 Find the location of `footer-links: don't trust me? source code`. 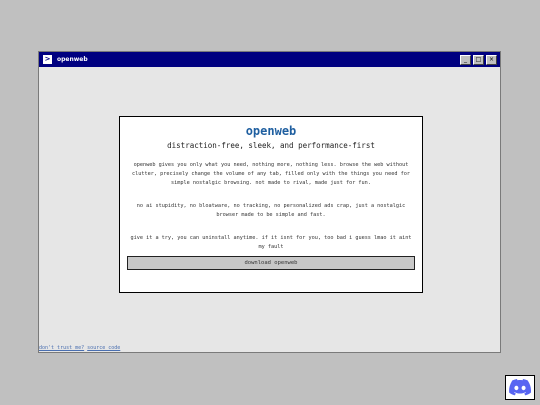

footer-links: don't trust me? source code is located at coordinates (79, 348).